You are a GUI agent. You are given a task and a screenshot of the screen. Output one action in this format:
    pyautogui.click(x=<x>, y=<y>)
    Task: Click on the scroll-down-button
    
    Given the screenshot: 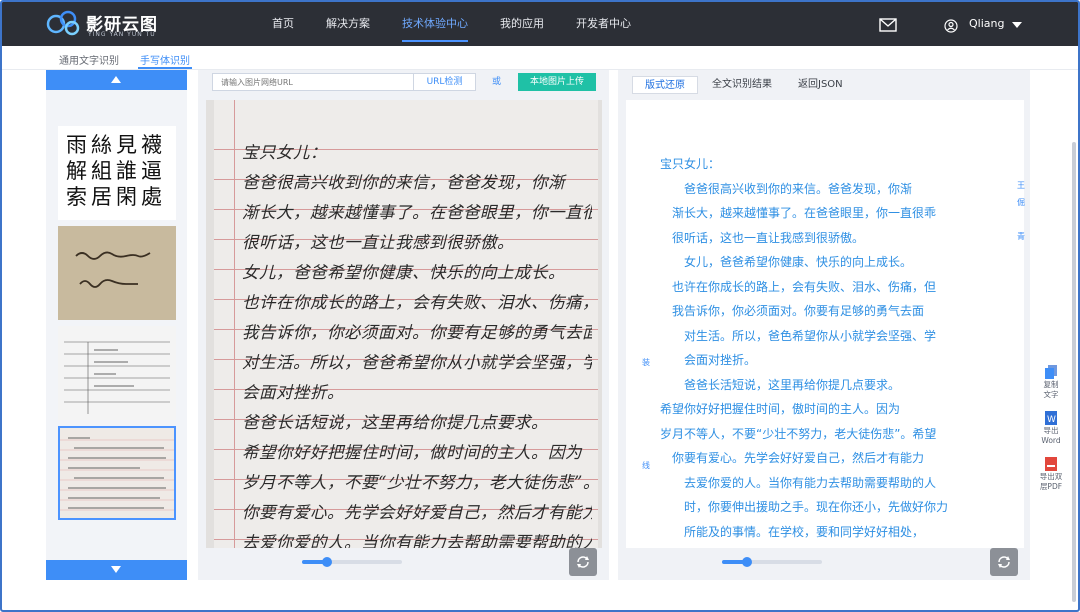 What is the action you would take?
    pyautogui.click(x=116, y=570)
    